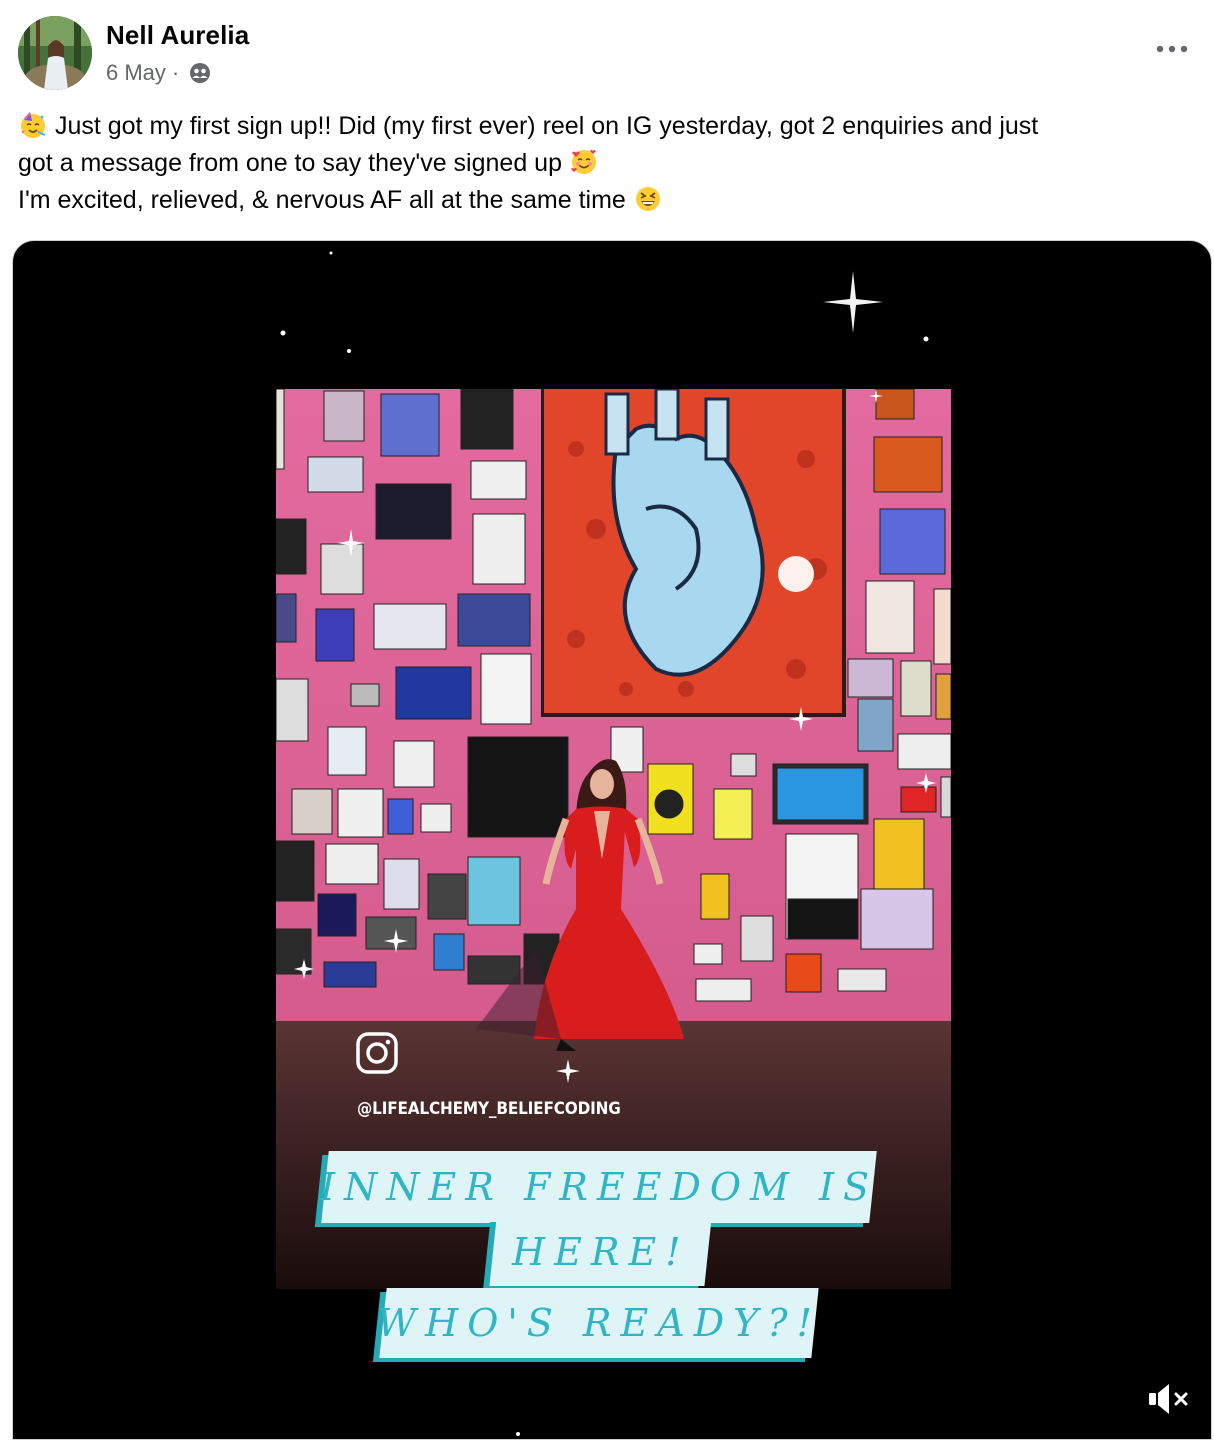 Image resolution: width=1214 pixels, height=1440 pixels. I want to click on post-date: 6 May, so click(136, 73).